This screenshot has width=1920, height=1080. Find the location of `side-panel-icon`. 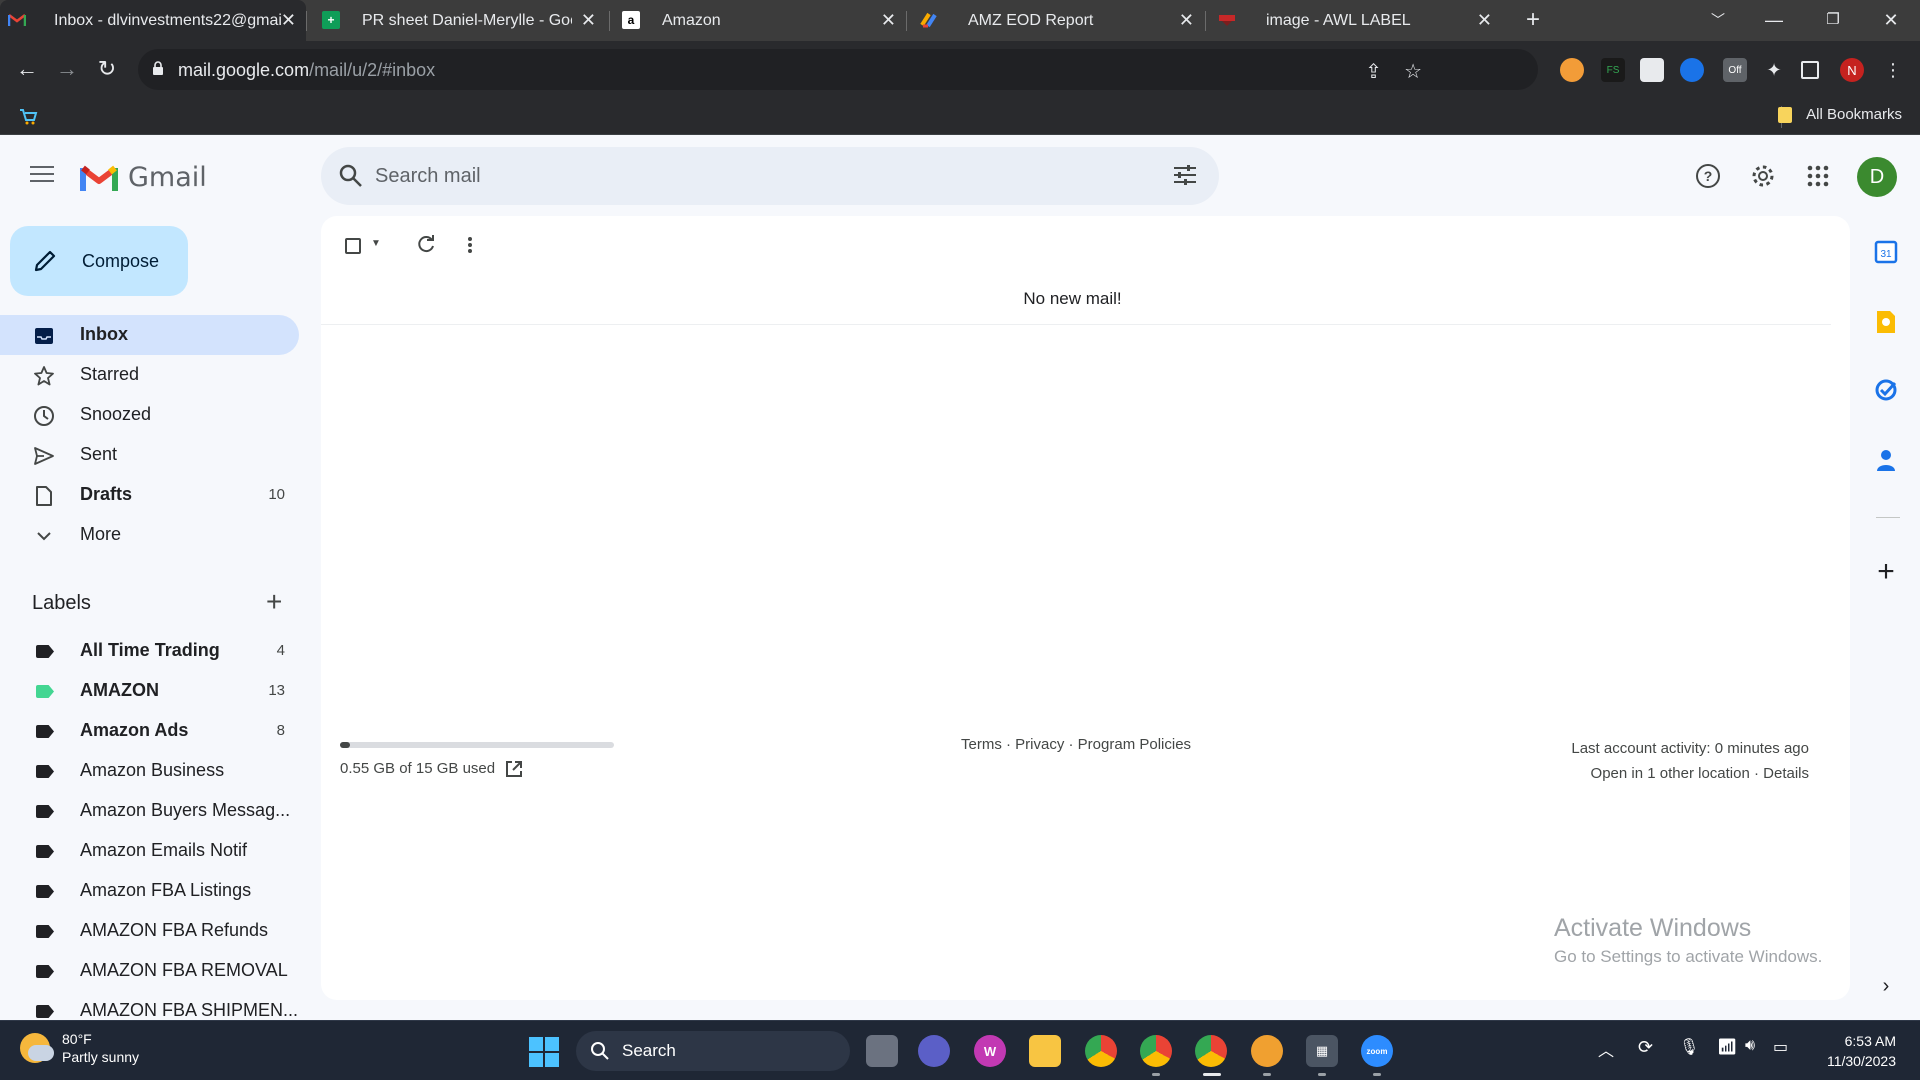

side-panel-icon is located at coordinates (1810, 70).